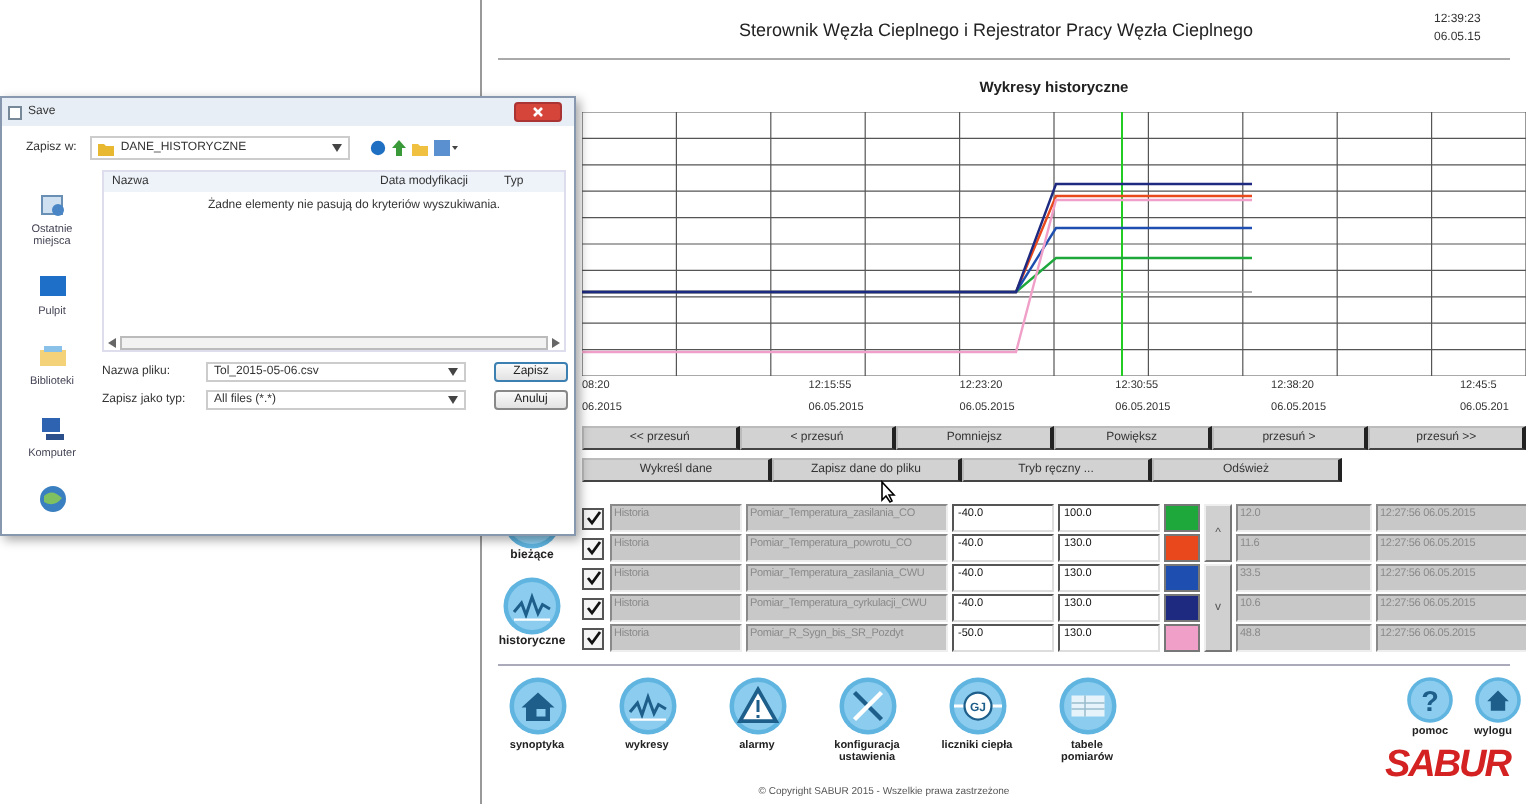 The image size is (1526, 804). I want to click on close-button, so click(538, 112).